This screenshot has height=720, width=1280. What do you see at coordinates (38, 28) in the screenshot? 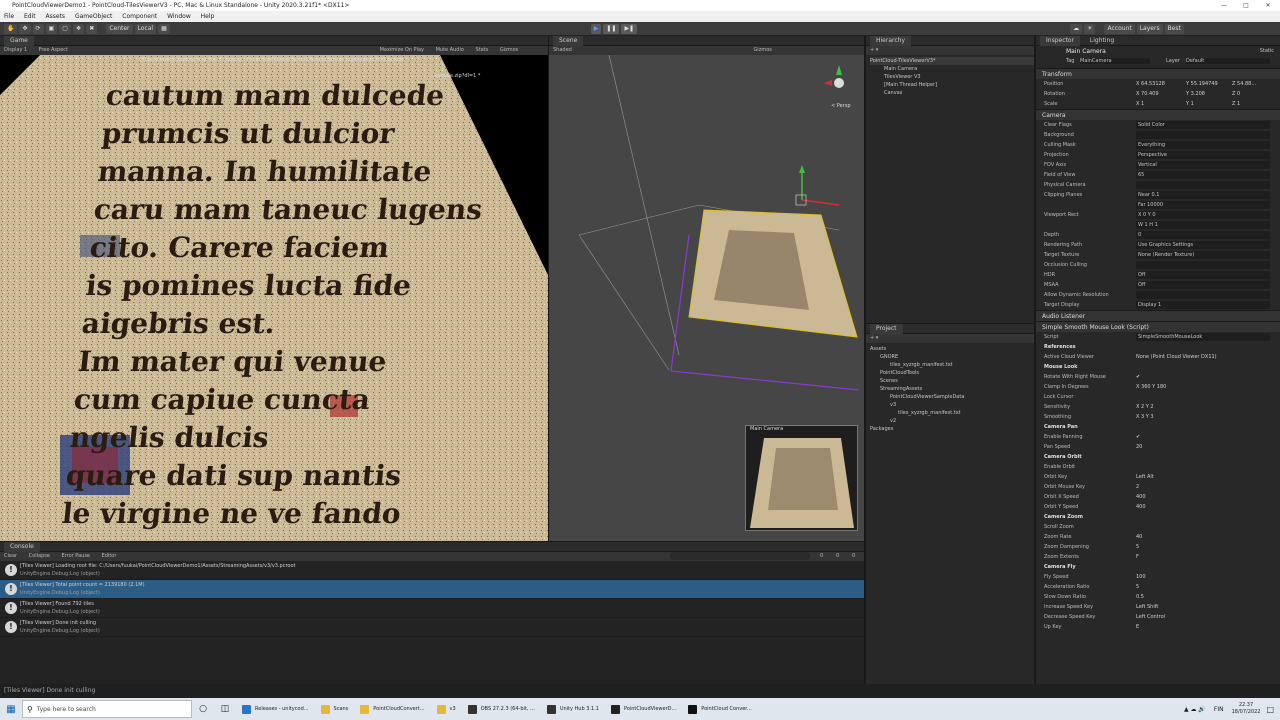
I see `rotate-tool-icon: ⟳` at bounding box center [38, 28].